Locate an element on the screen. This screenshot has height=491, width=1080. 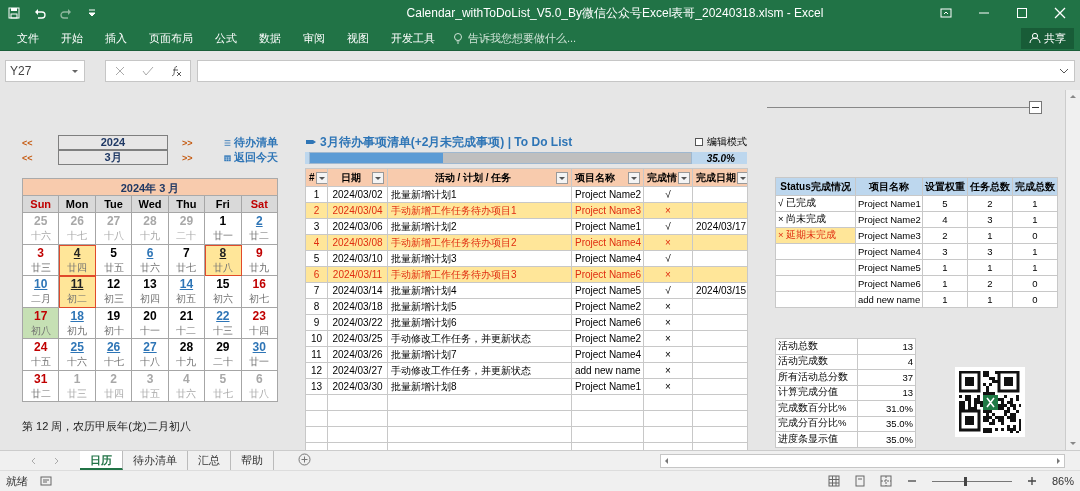
add-sheet-icon is located at coordinates (304, 459).